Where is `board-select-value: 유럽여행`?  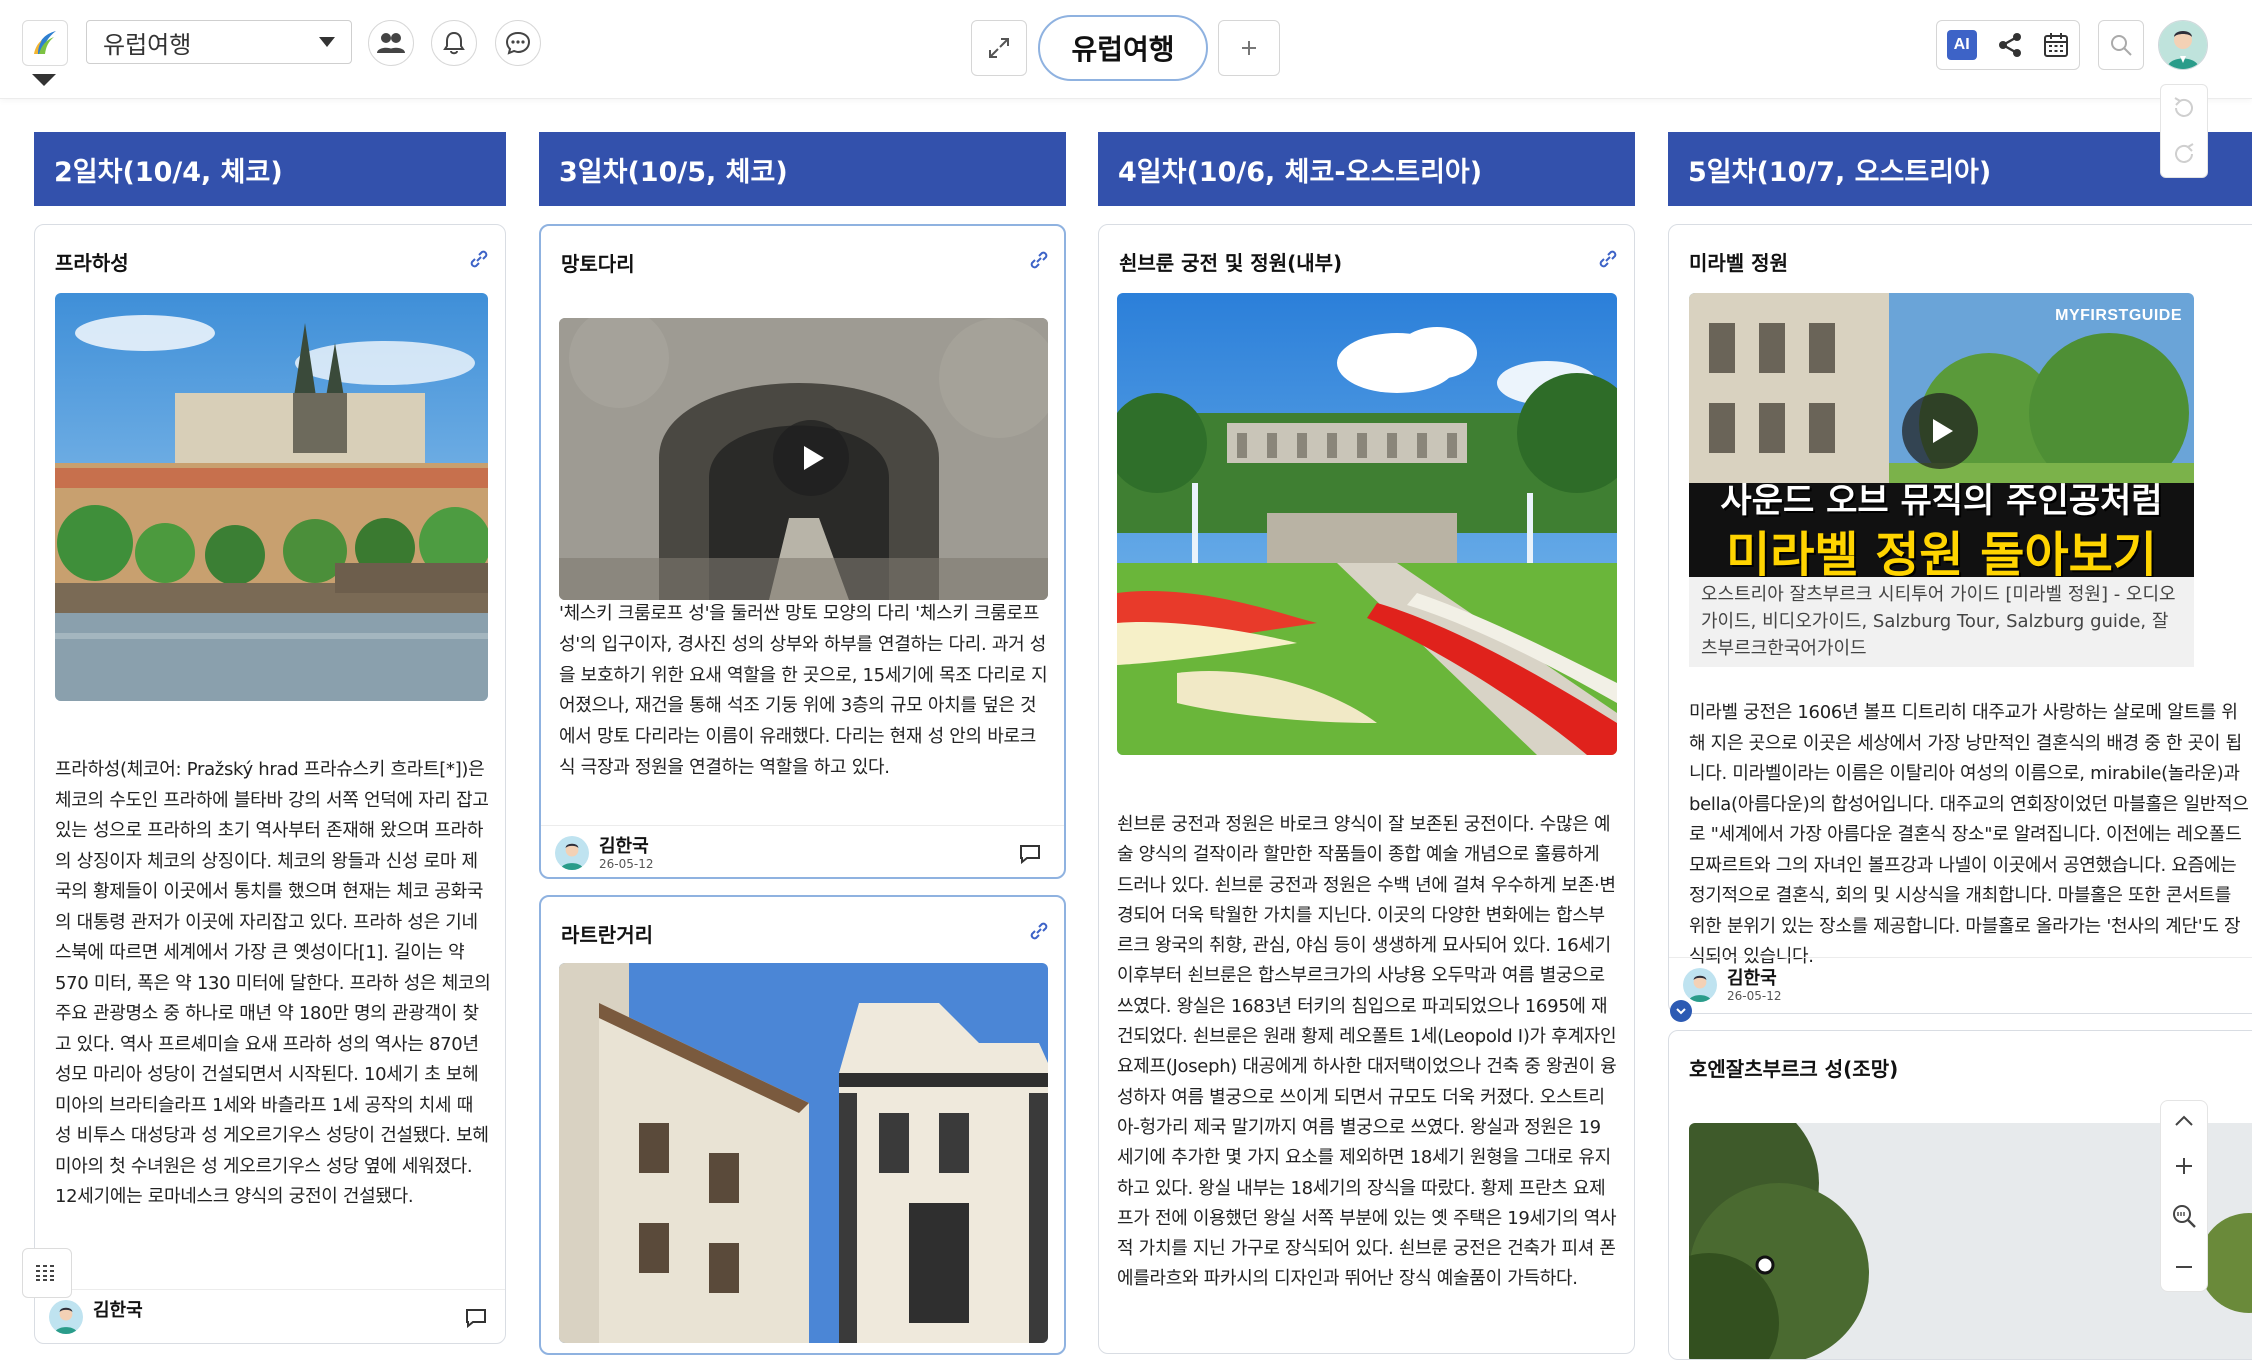
board-select-value: 유럽여행 is located at coordinates (147, 44).